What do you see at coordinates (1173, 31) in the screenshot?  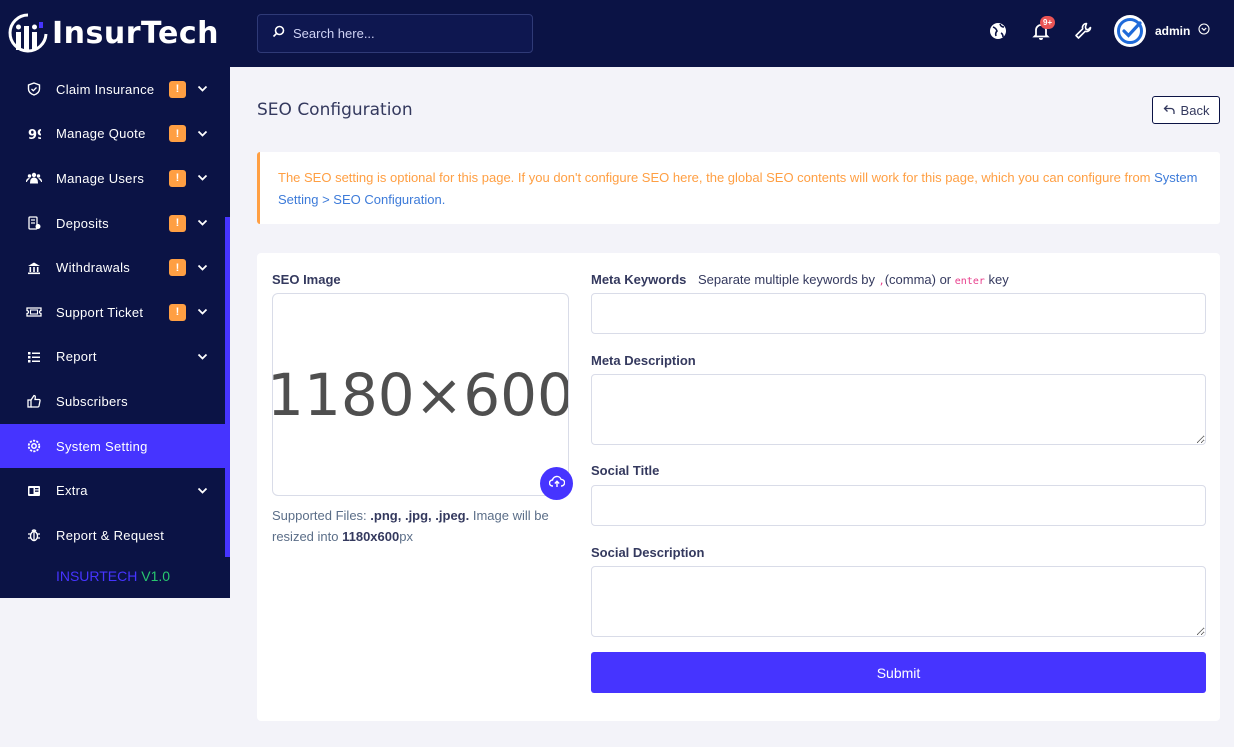 I see `username: admin` at bounding box center [1173, 31].